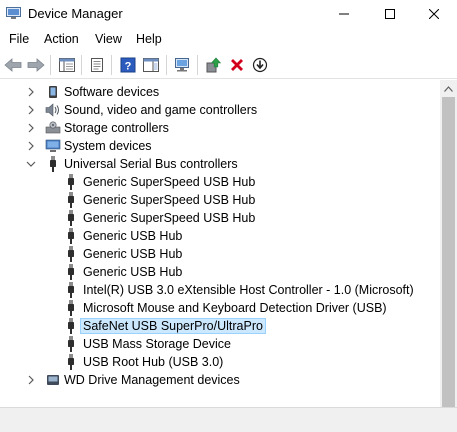 The height and width of the screenshot is (432, 457). Describe the element at coordinates (19, 39) in the screenshot. I see `menu-file: File` at that location.